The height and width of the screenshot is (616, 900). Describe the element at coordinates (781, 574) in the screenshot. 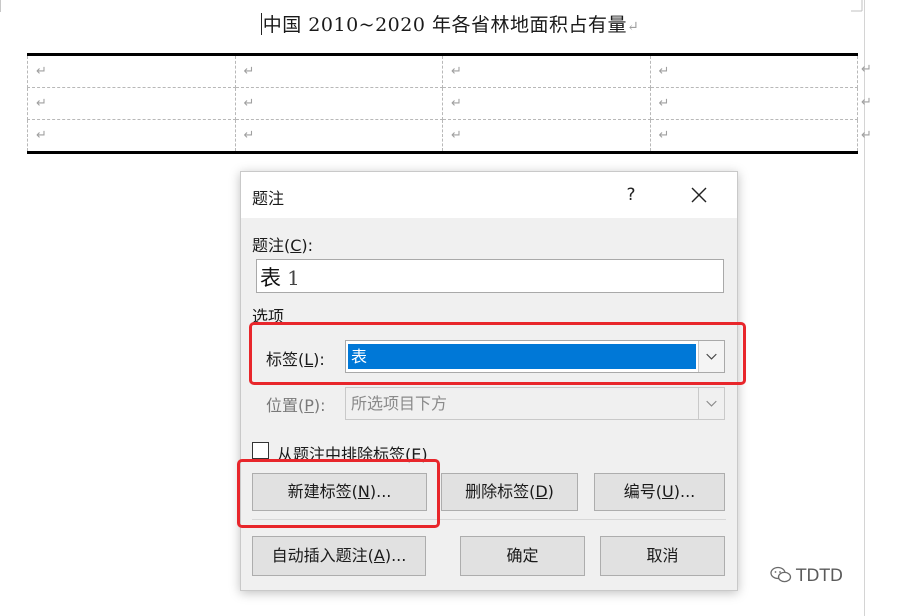

I see `wechat-icon` at that location.